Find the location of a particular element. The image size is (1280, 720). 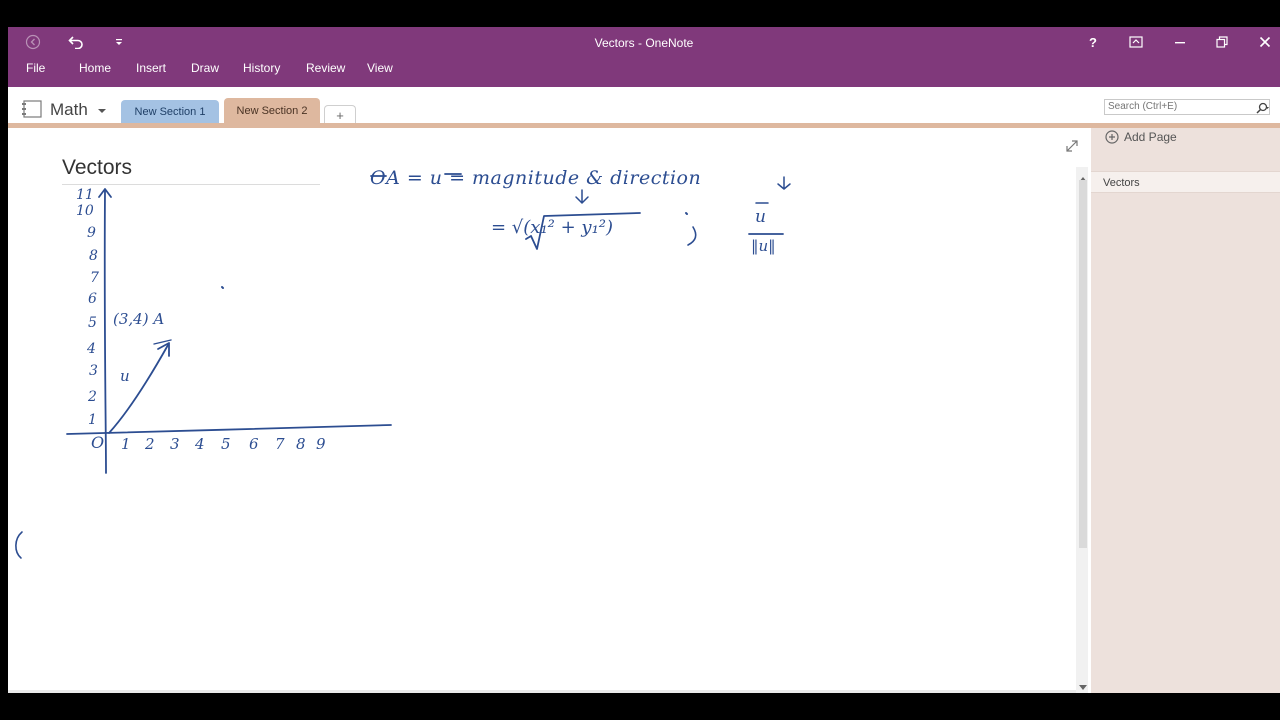

ink-dot is located at coordinates (222, 287).